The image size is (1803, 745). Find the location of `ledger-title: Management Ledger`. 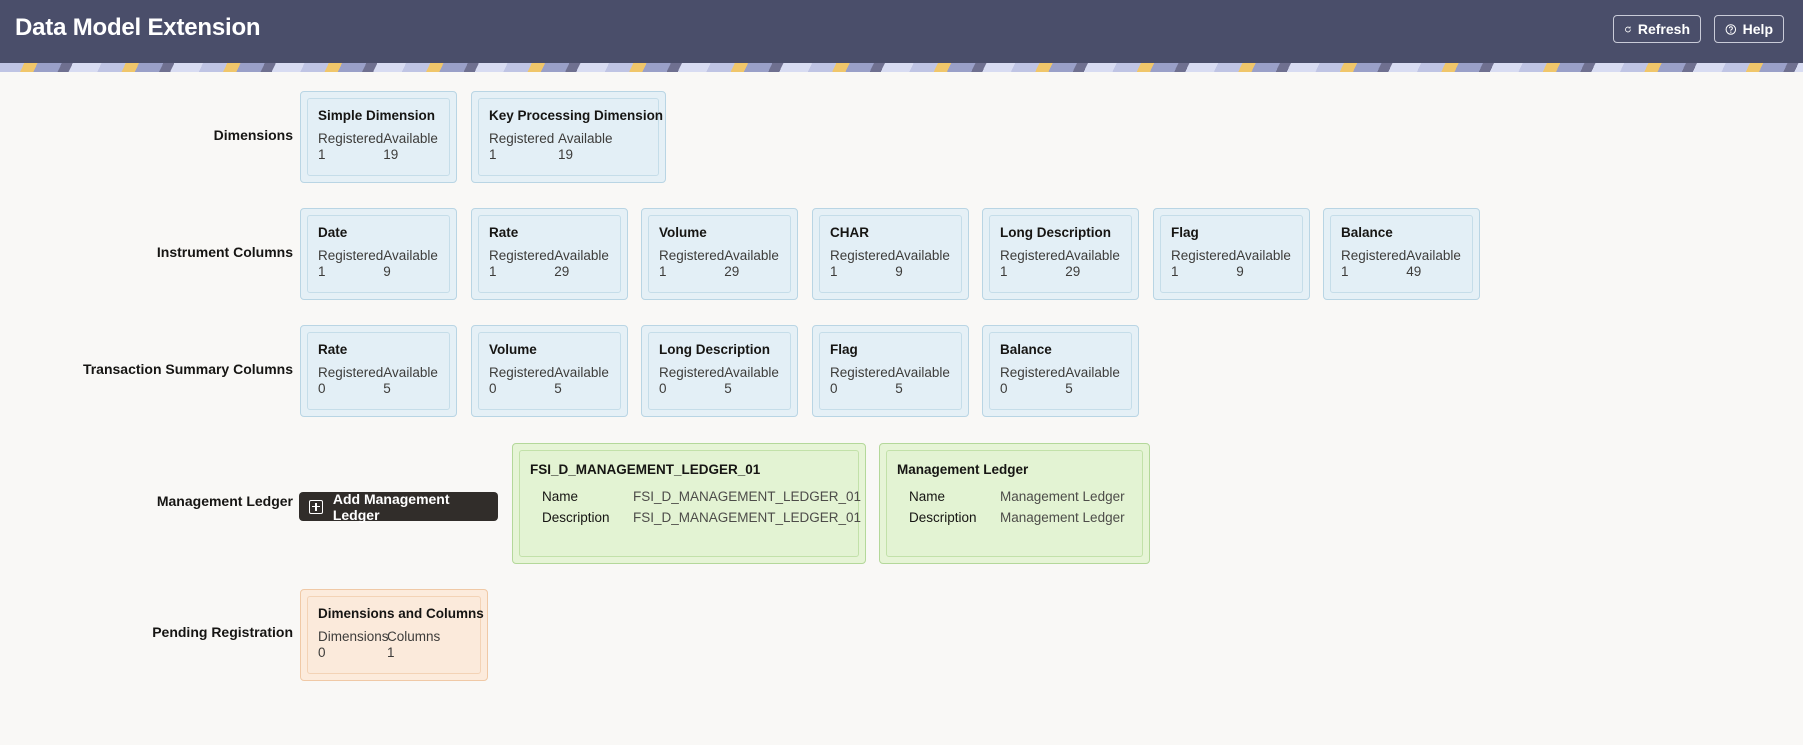

ledger-title: Management Ledger is located at coordinates (963, 469).